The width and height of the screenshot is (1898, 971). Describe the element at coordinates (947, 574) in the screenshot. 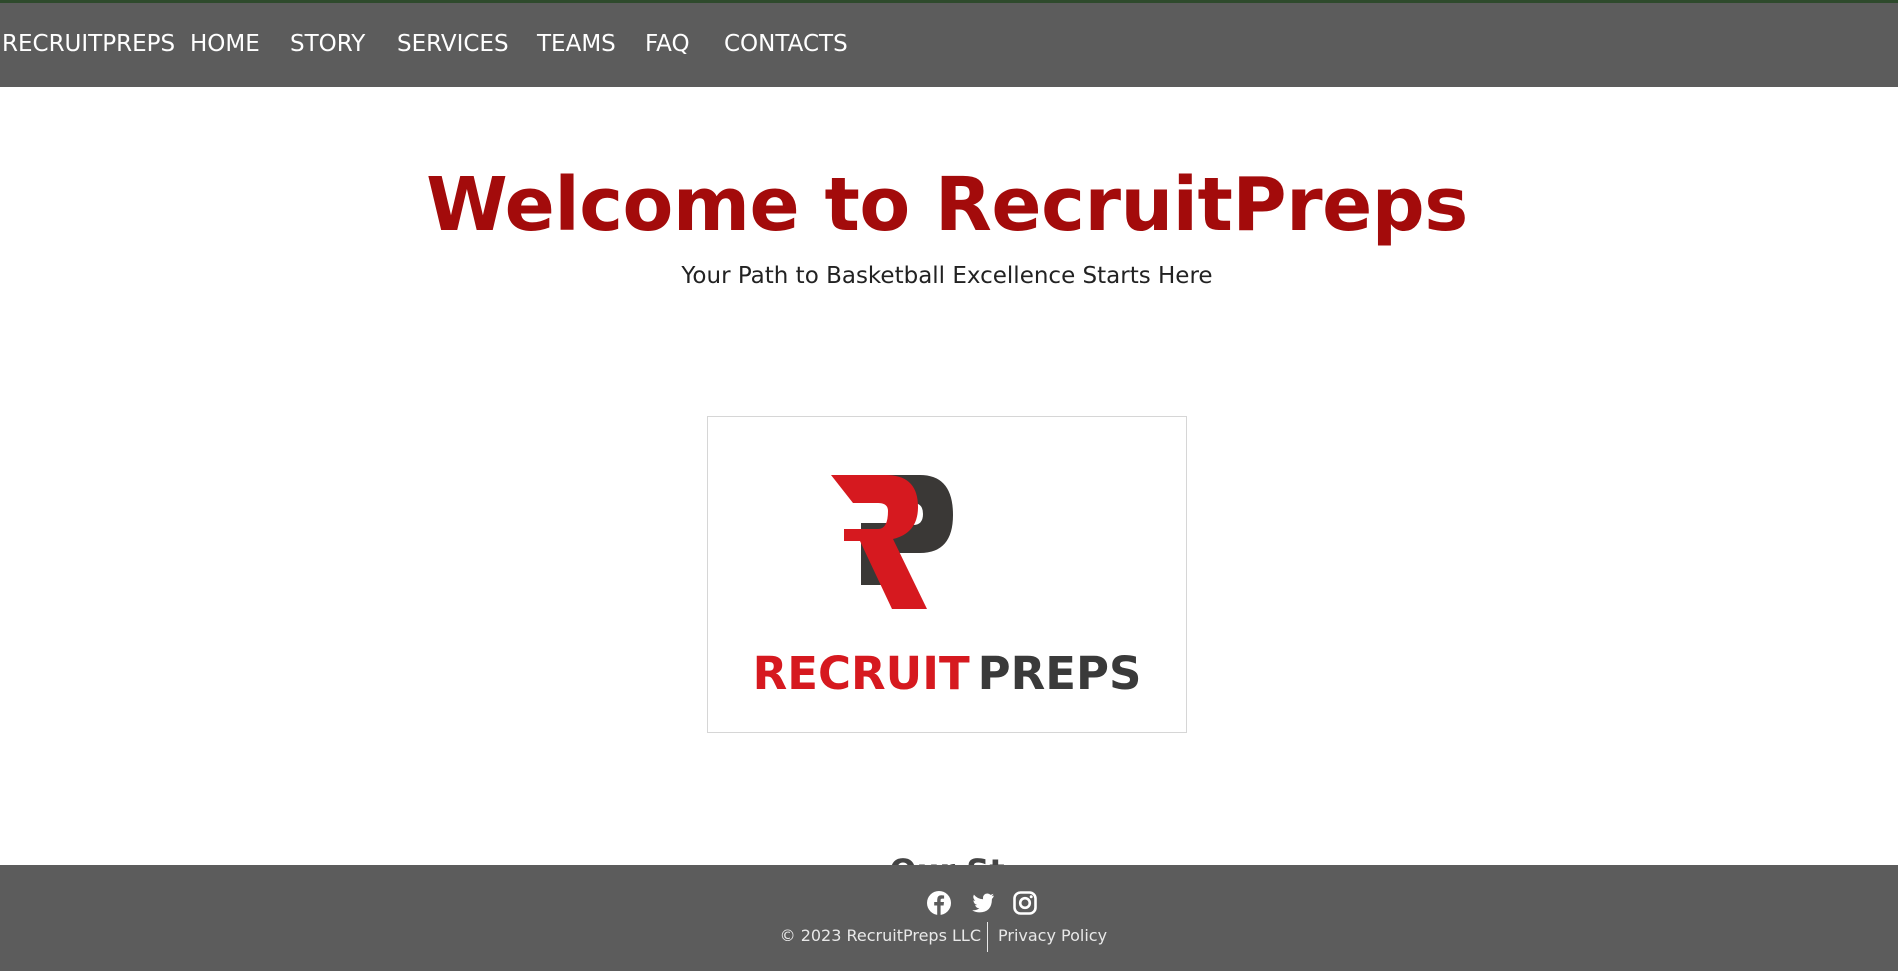

I see `logo-card: RECRUIT PREPS` at that location.